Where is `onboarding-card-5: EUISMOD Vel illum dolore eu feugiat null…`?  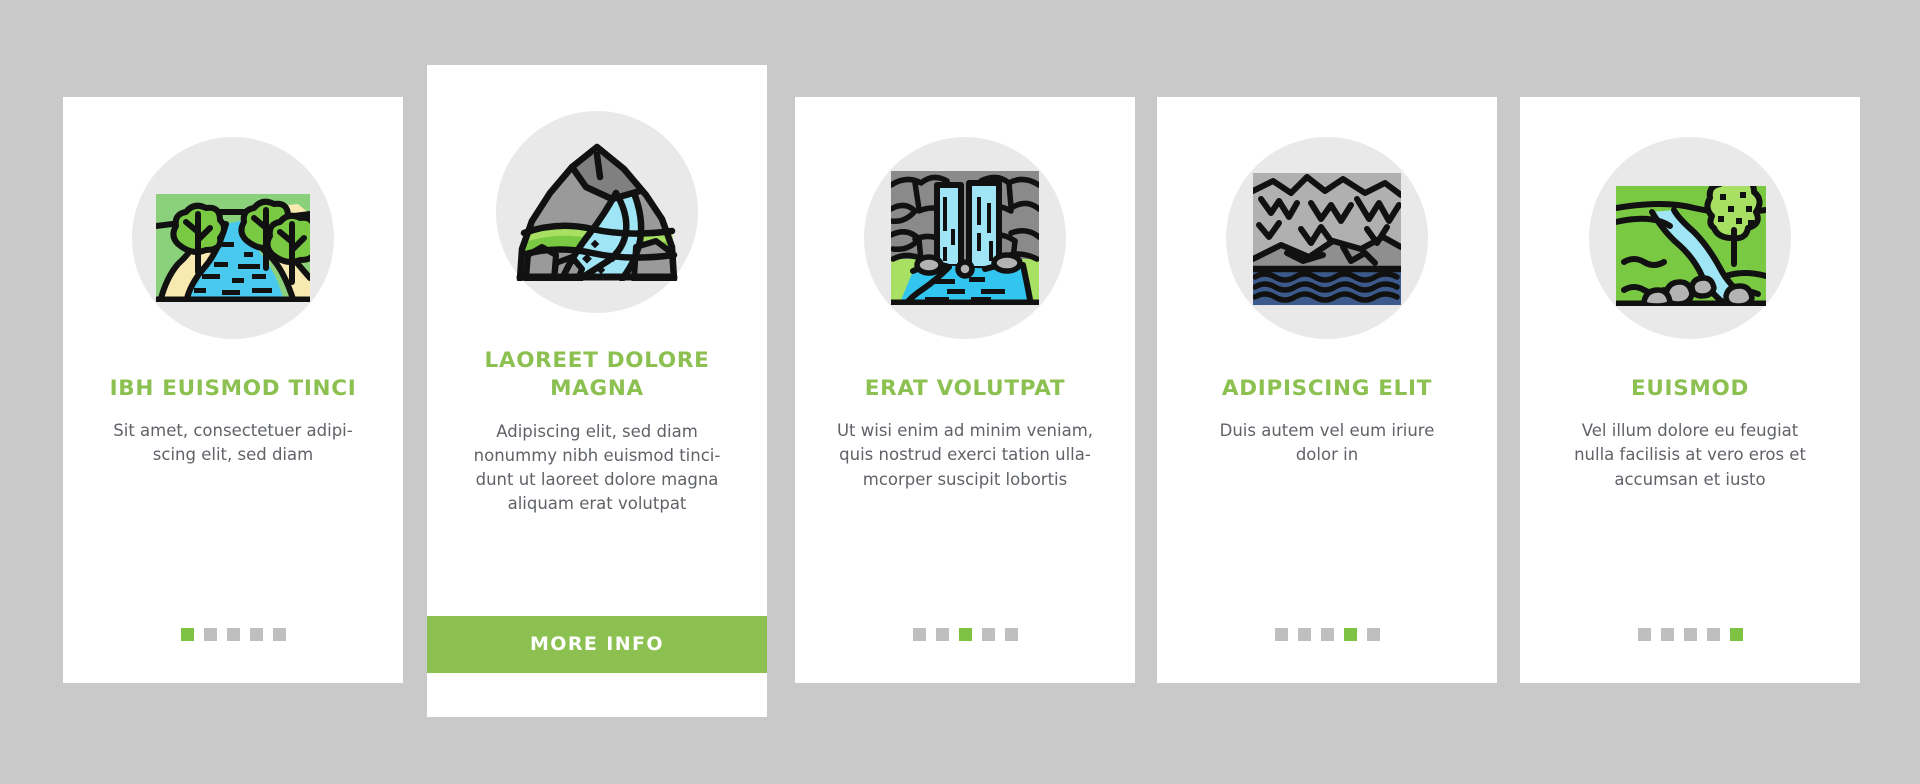
onboarding-card-5: EUISMOD Vel illum dolore eu feugiat null… is located at coordinates (1690, 390).